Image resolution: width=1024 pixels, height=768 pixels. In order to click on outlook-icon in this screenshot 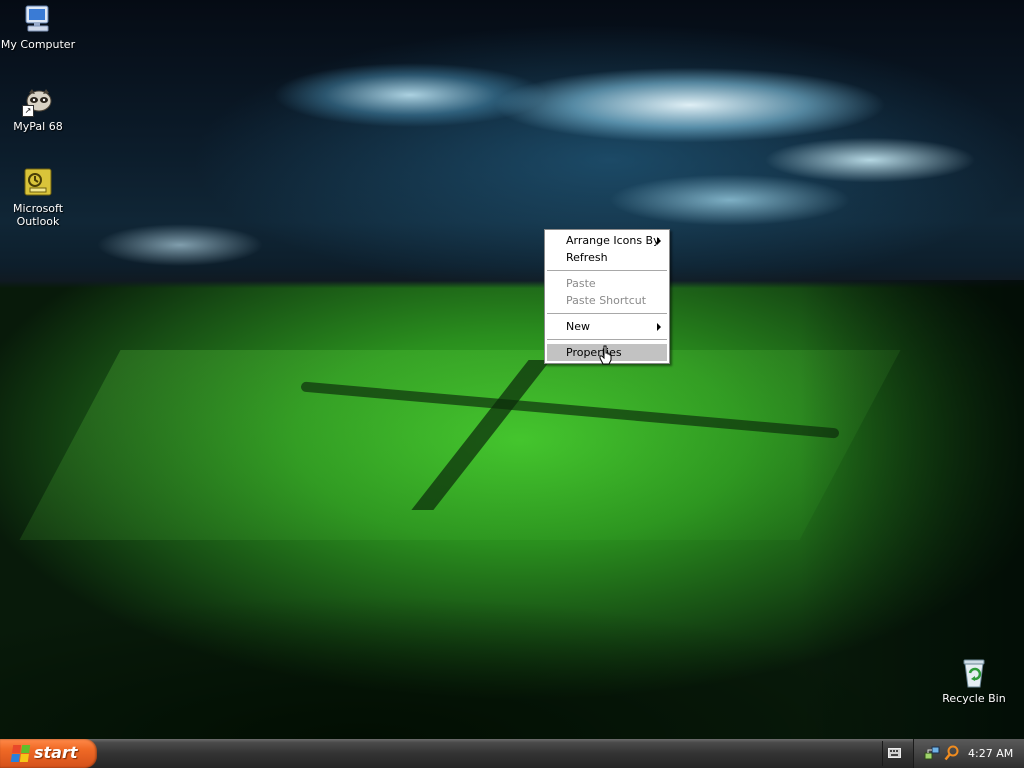, I will do `click(38, 183)`.